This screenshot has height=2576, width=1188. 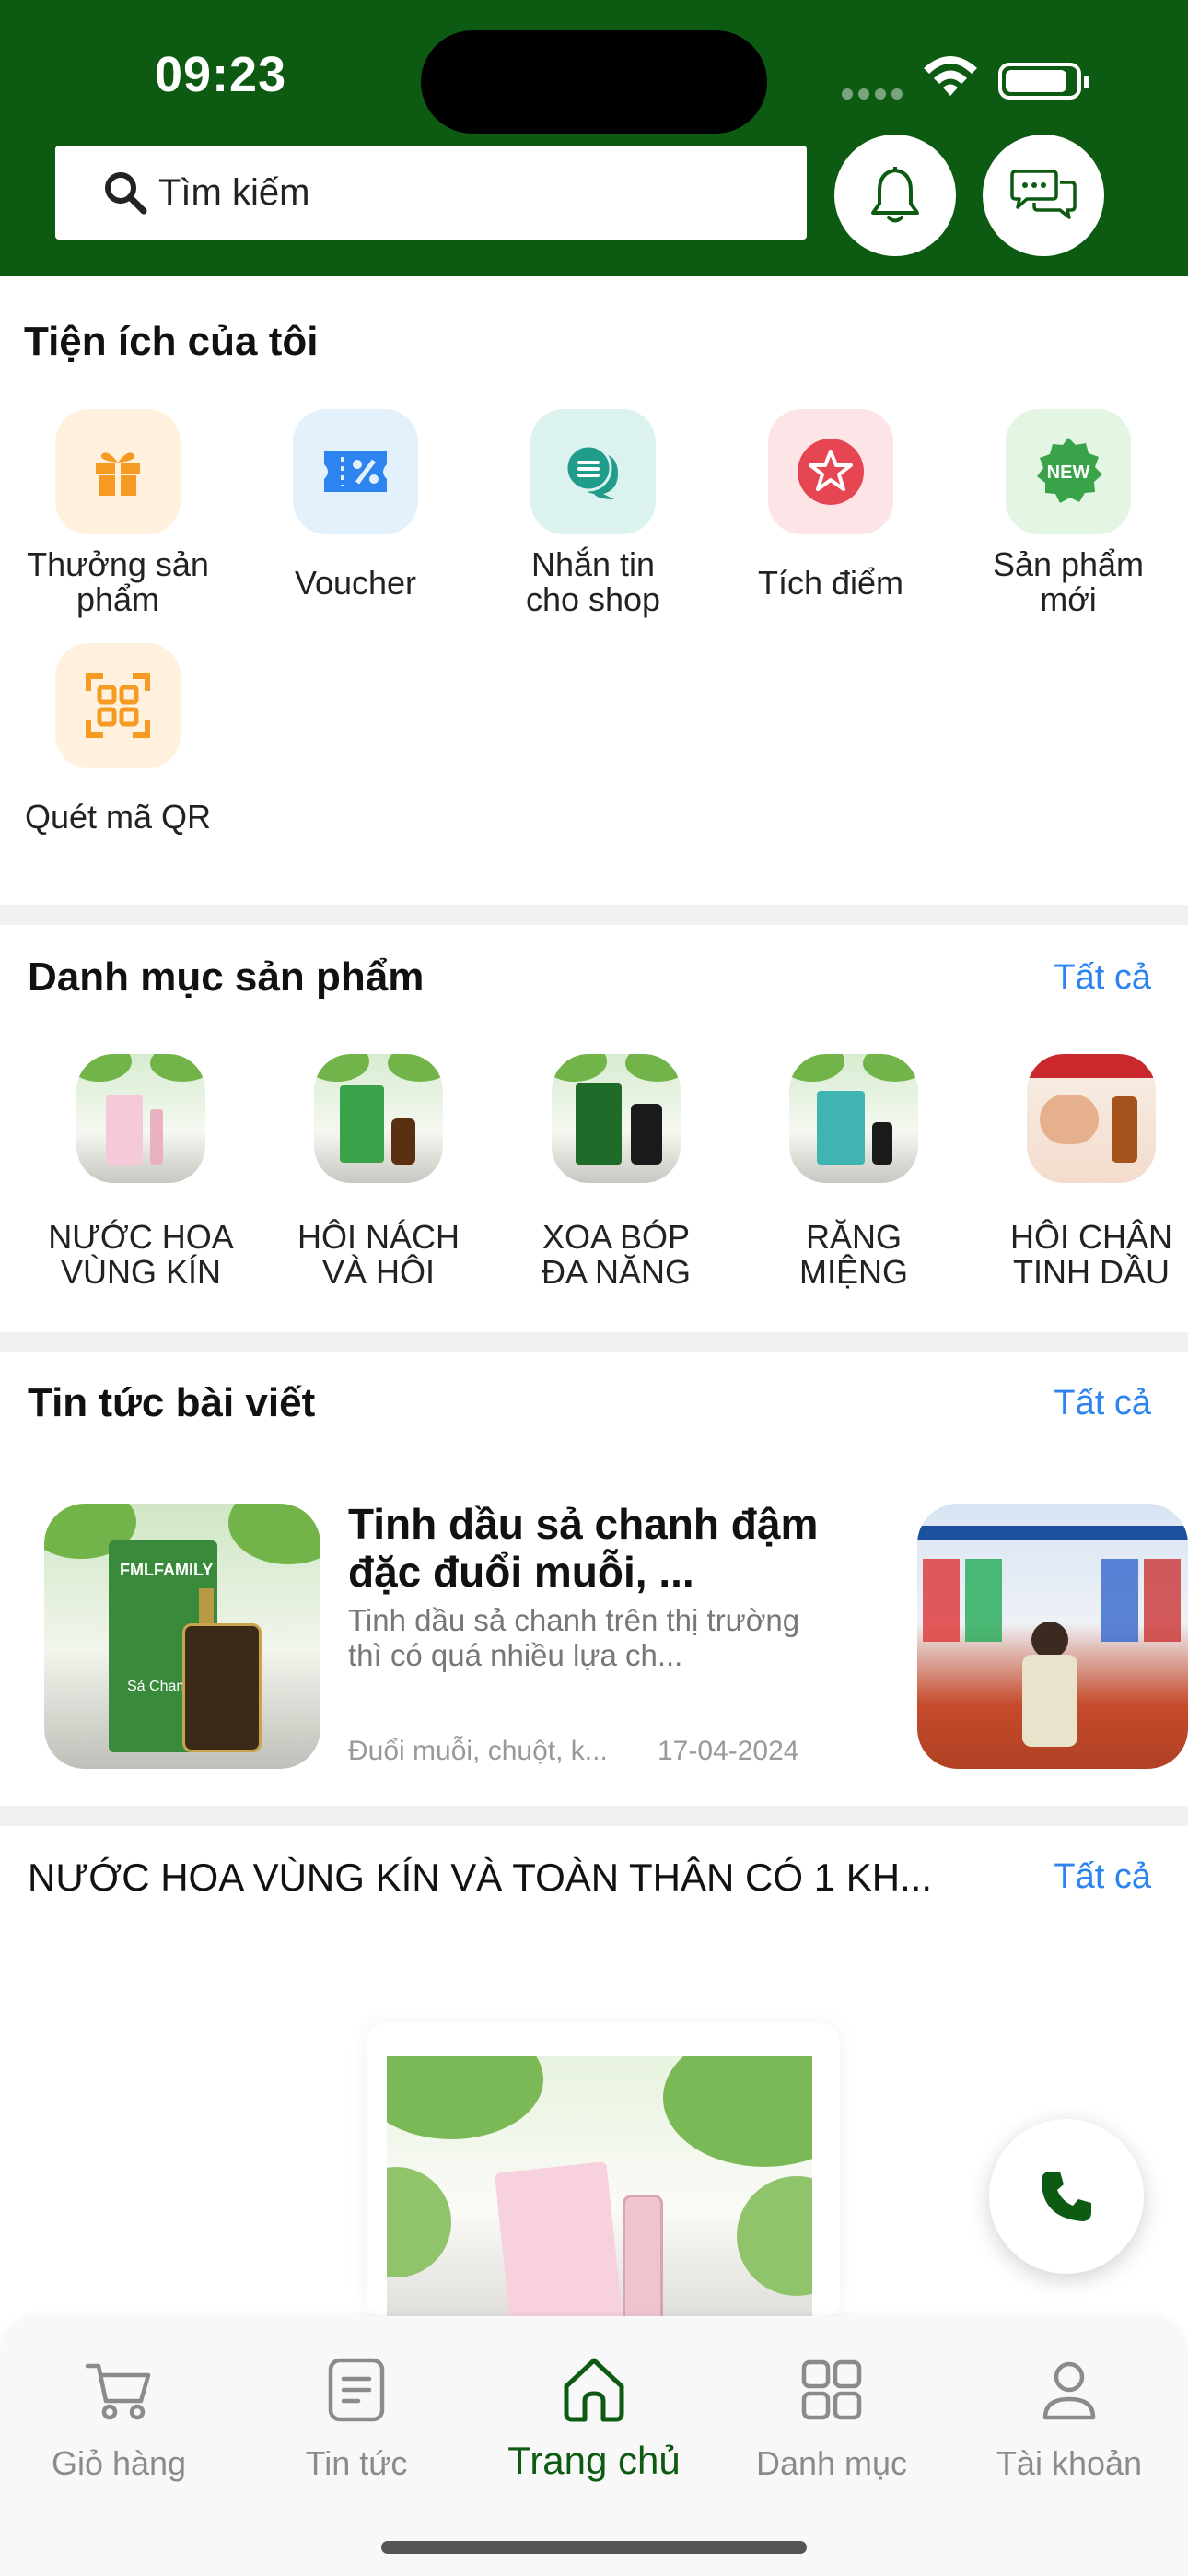 What do you see at coordinates (1102, 1877) in the screenshot?
I see `product-section-see-all-link: Tất cả` at bounding box center [1102, 1877].